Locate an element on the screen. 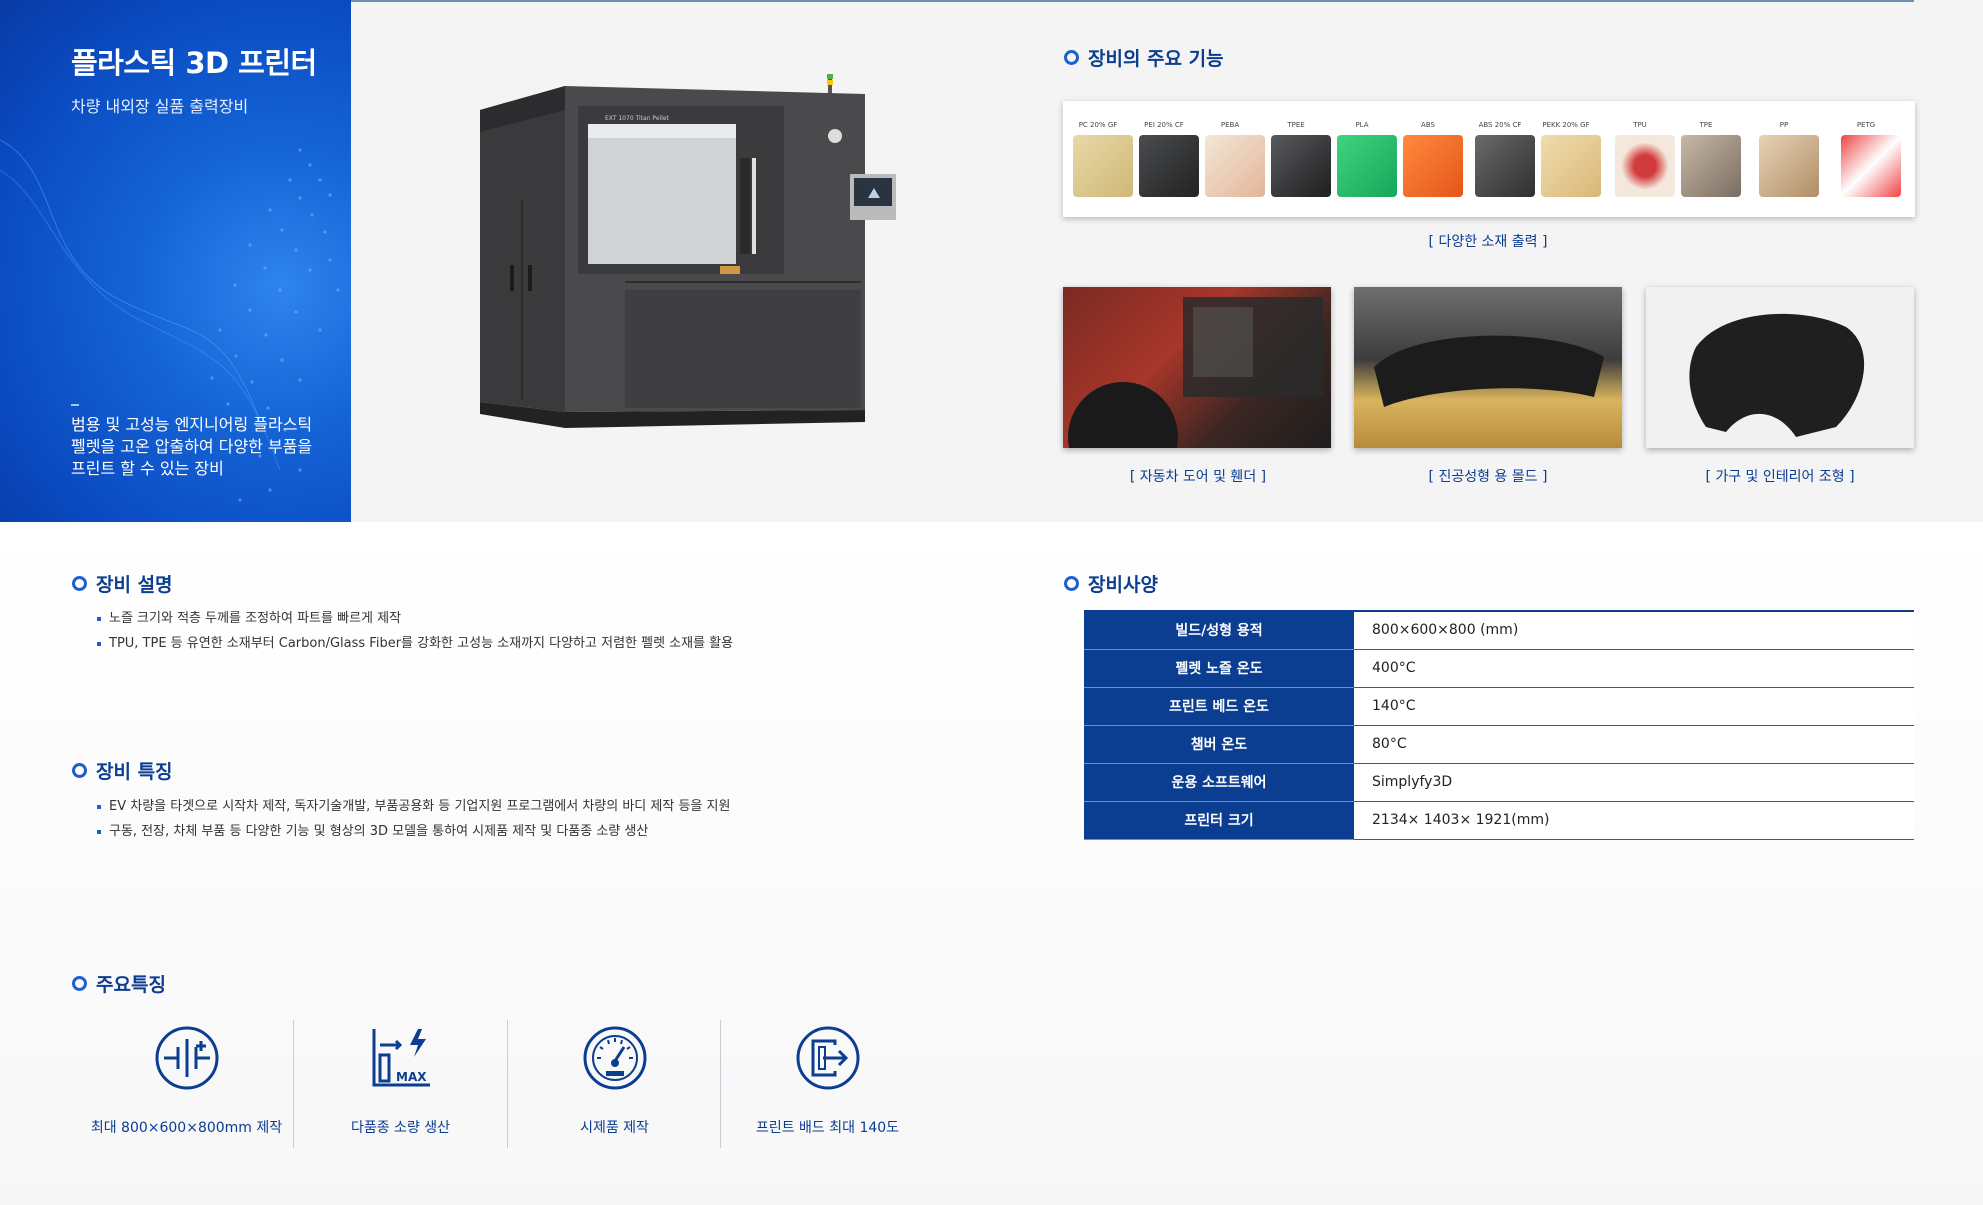 The height and width of the screenshot is (1205, 1983). spec-key: 챔버 온도 is located at coordinates (1219, 744).